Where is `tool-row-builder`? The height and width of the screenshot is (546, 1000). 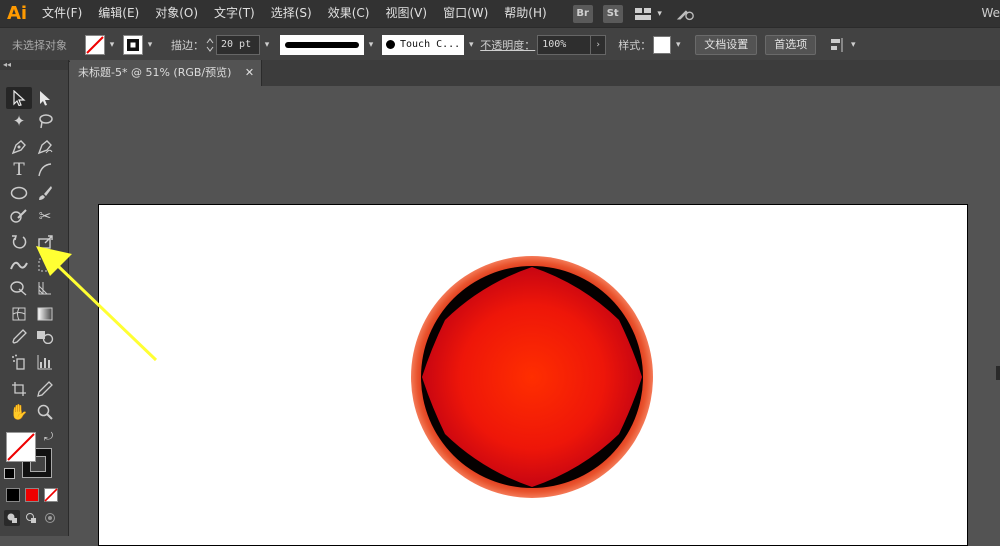
tool-row-builder is located at coordinates (34, 288).